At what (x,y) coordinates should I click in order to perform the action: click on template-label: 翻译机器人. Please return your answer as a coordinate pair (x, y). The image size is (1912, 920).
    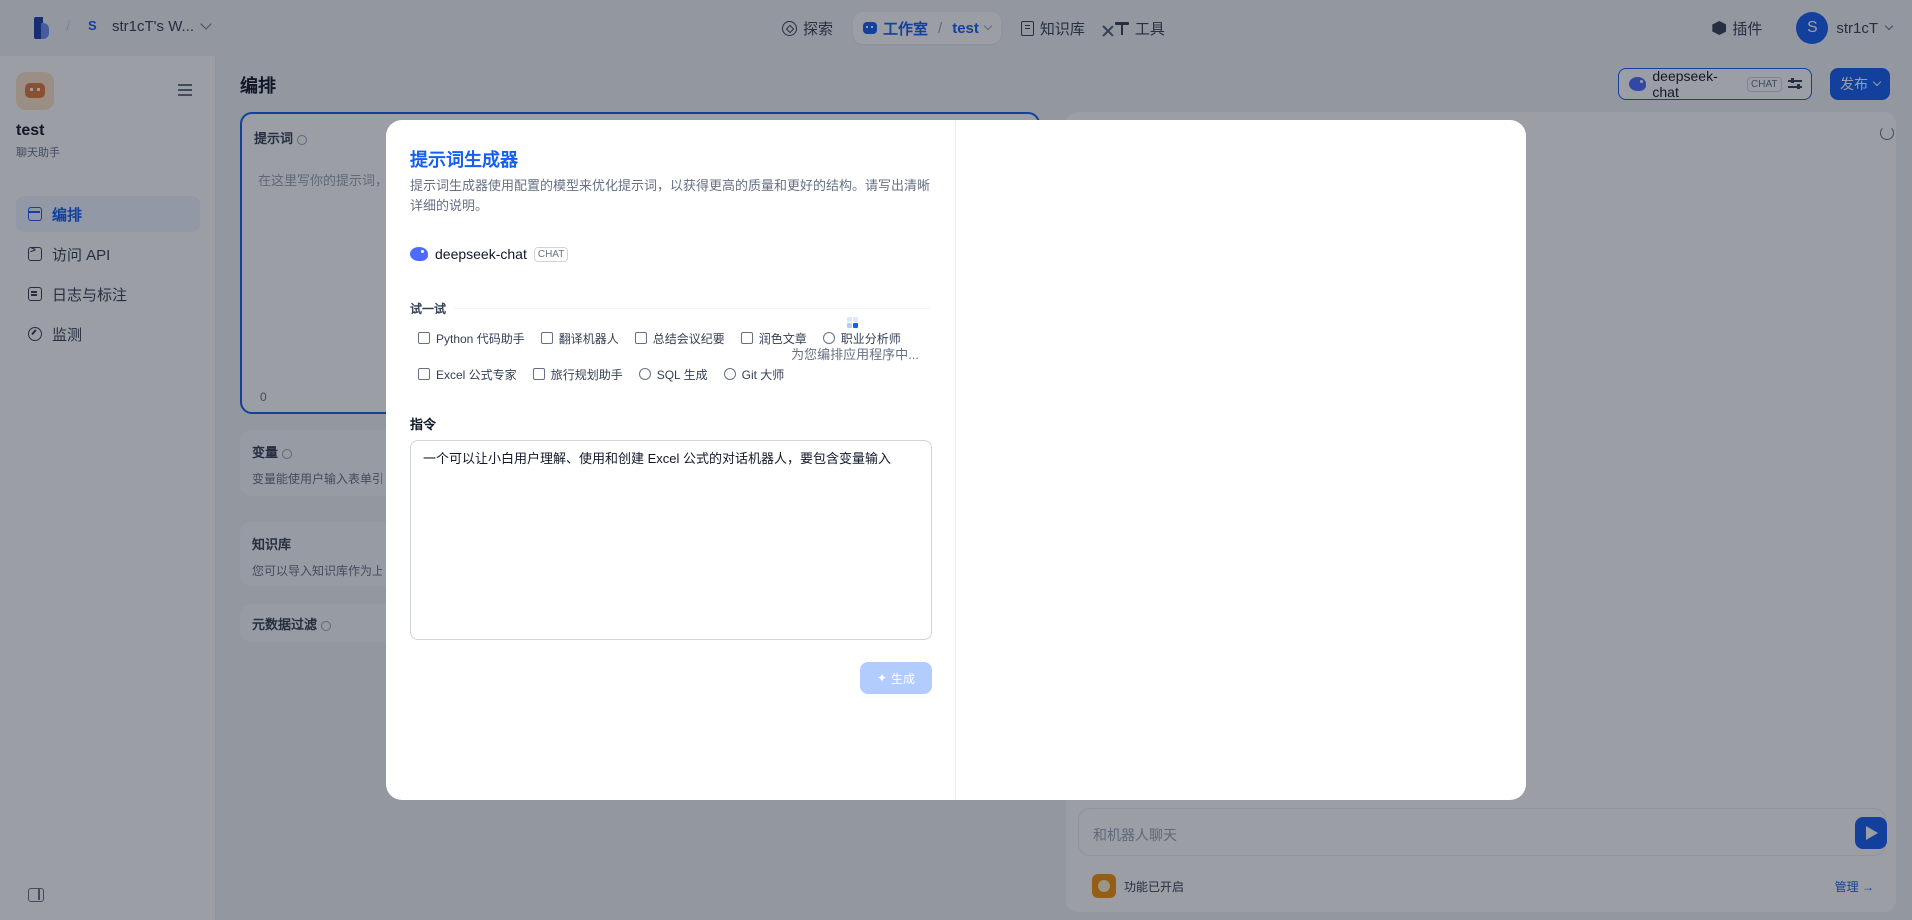
    Looking at the image, I should click on (588, 338).